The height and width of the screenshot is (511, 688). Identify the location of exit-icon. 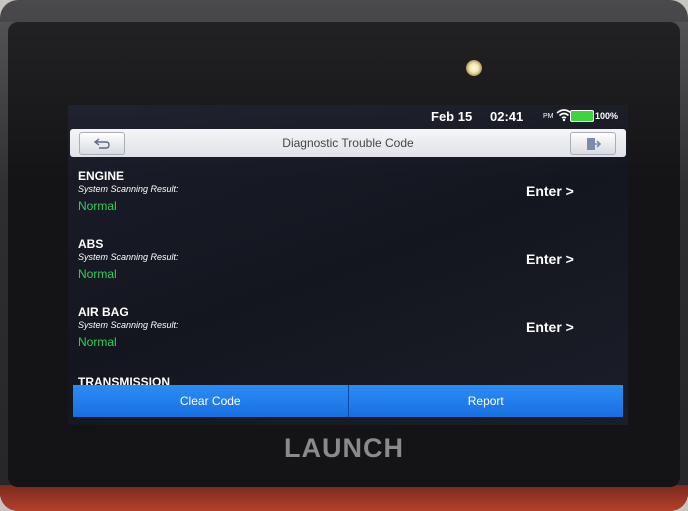
(594, 143).